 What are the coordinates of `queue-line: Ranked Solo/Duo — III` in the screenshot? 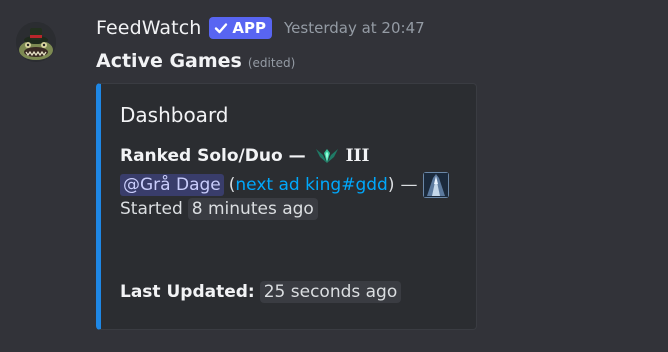 It's located at (244, 156).